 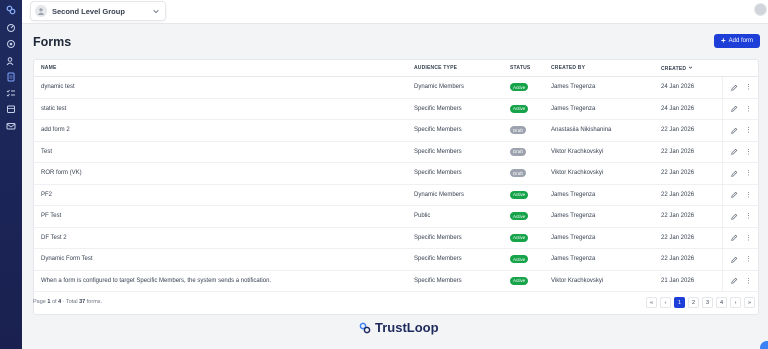 What do you see at coordinates (665, 302) in the screenshot?
I see `prev-page-button: ‹` at bounding box center [665, 302].